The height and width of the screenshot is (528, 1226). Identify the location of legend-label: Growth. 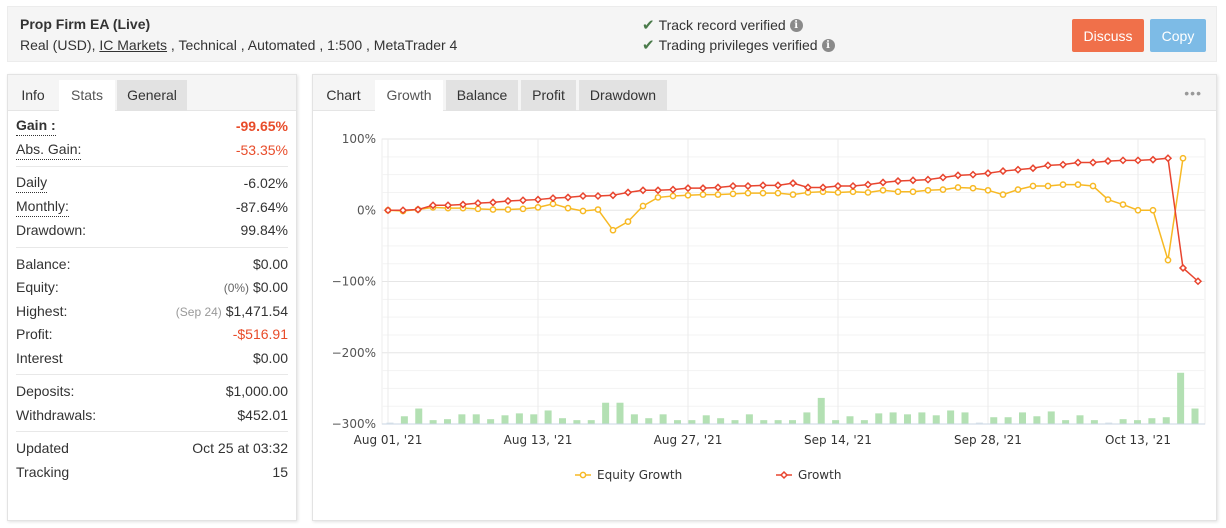
(819, 475).